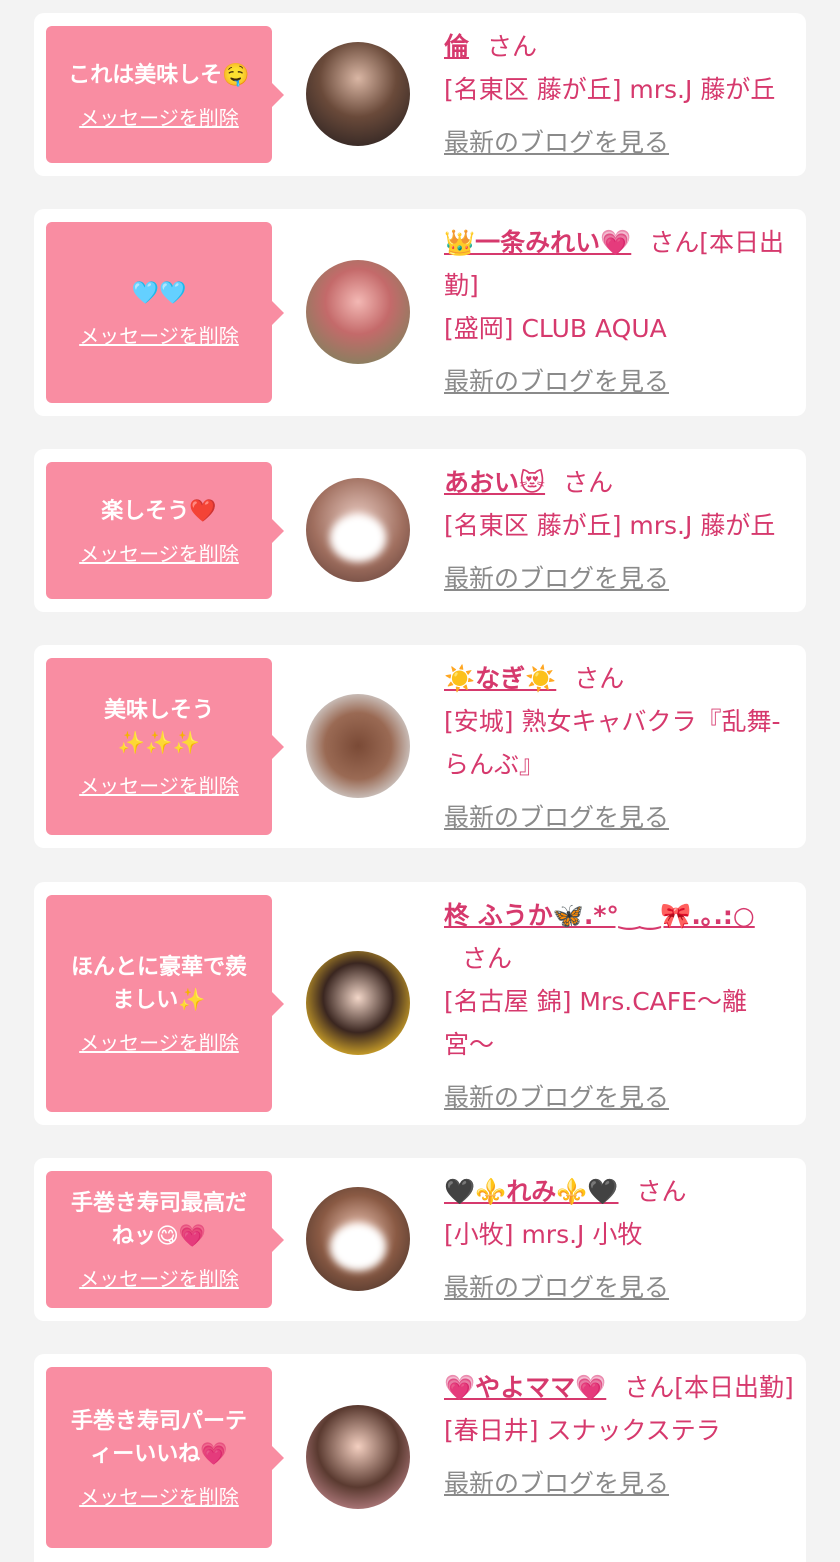  I want to click on message-bubble: 美味しそう ✨✨✨ メッセージを削除, so click(165, 746).